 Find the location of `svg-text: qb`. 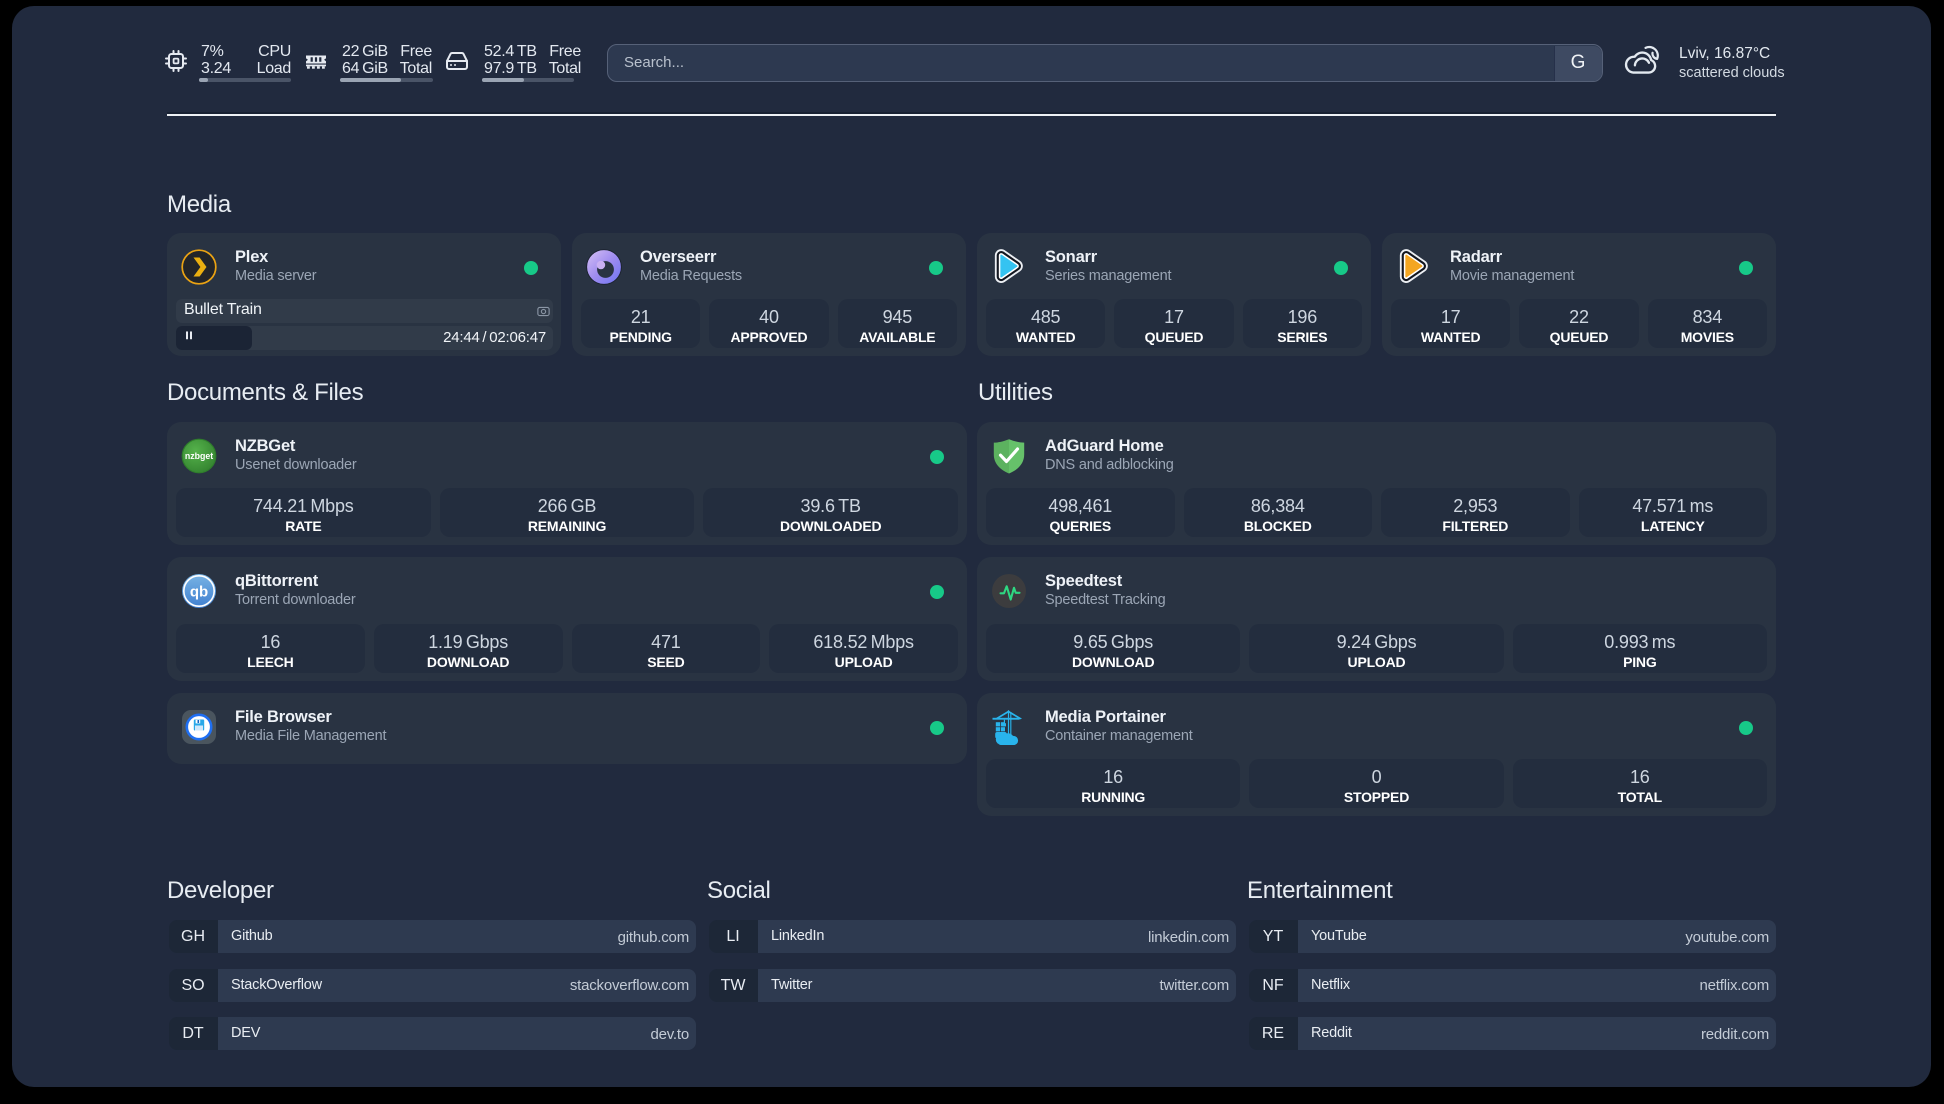

svg-text: qb is located at coordinates (199, 592).